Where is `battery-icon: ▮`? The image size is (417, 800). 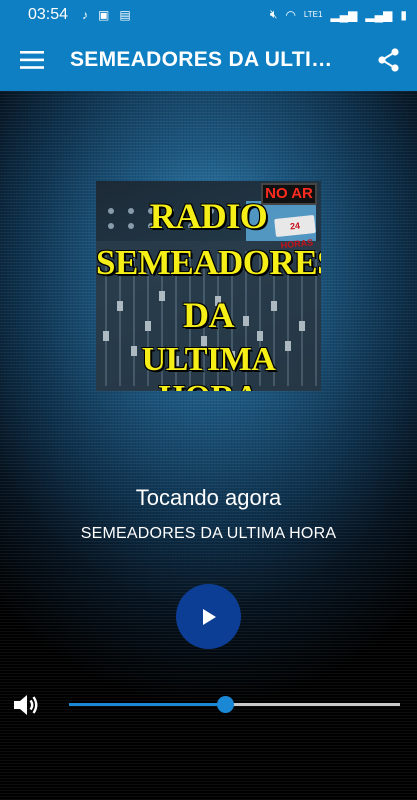 battery-icon: ▮ is located at coordinates (403, 14).